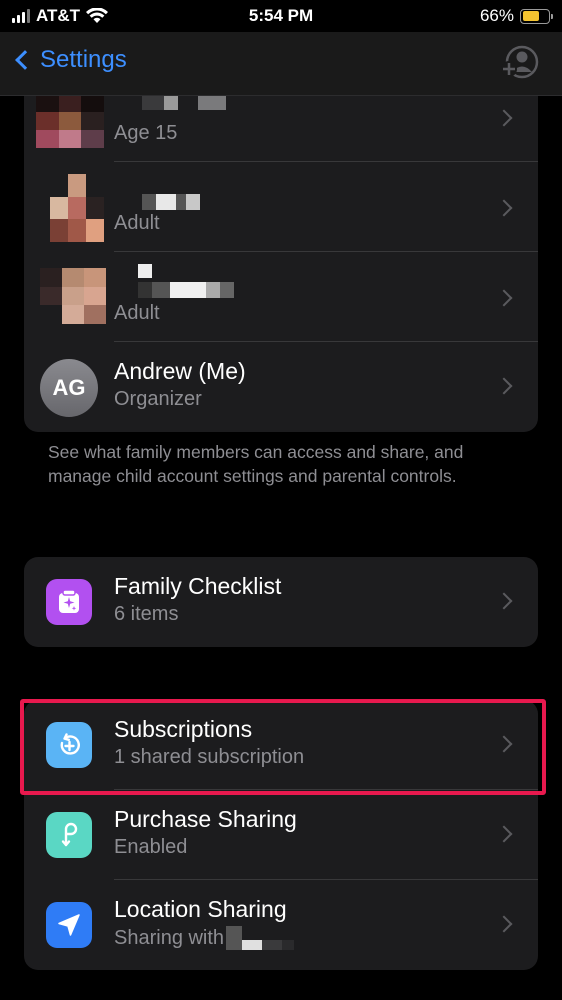 The image size is (562, 1000). What do you see at coordinates (169, 937) in the screenshot?
I see `location-sharing-text: Sharing with` at bounding box center [169, 937].